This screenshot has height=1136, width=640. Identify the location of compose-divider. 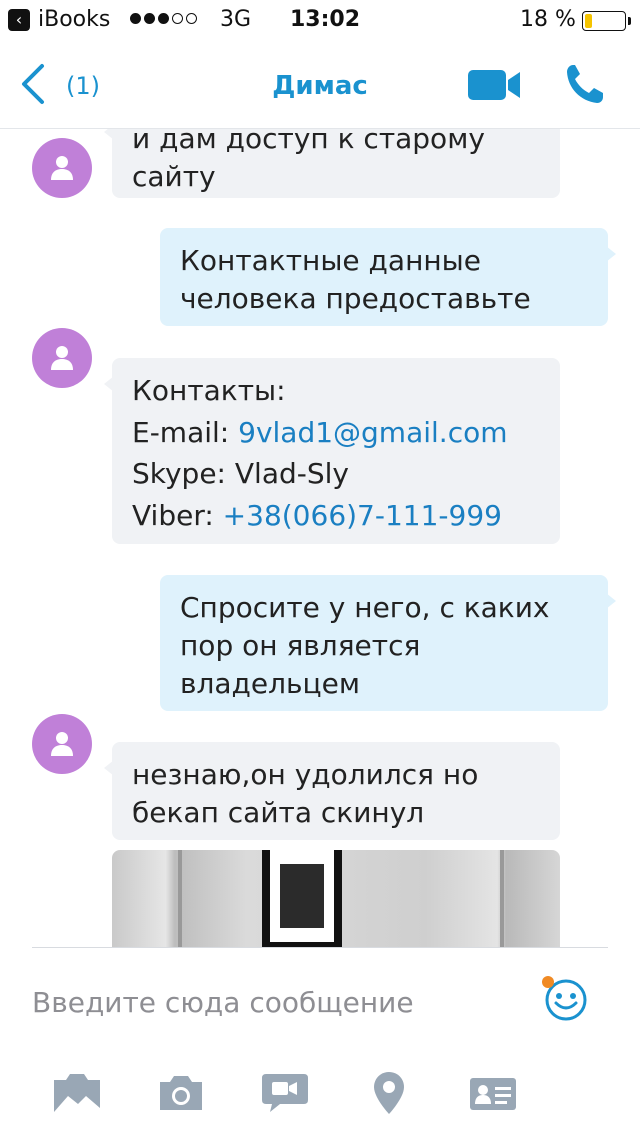
(320, 947).